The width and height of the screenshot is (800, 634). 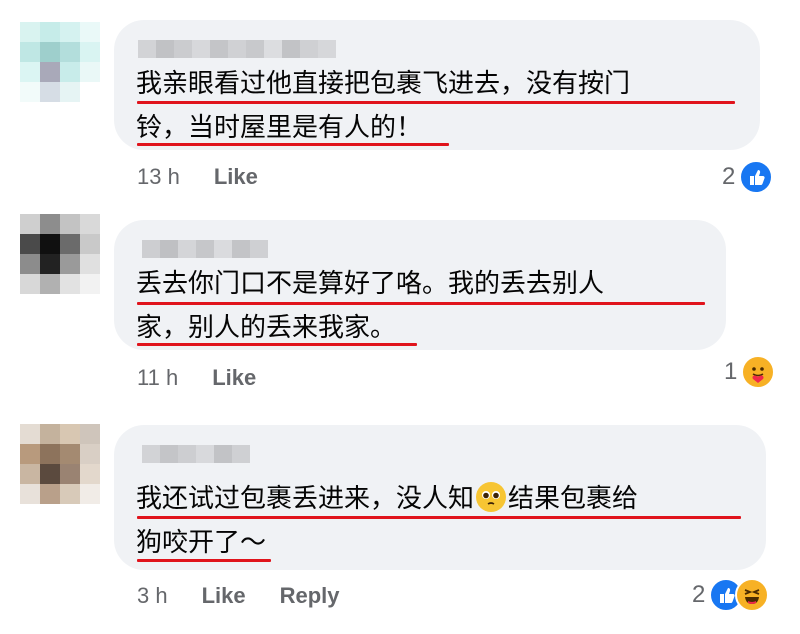 I want to click on comment-text: 我亲眼看过他直接把包裹飞进去，没有按门 铃，当时屋里是有人的！, so click(x=383, y=106).